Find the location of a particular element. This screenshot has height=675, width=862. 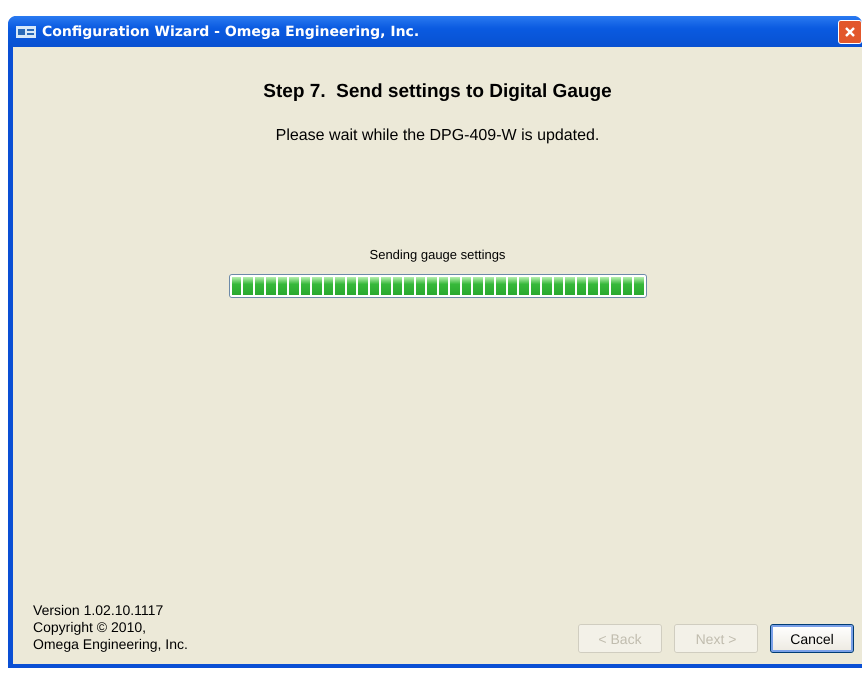

progress-label: Sending gauge settings is located at coordinates (438, 254).